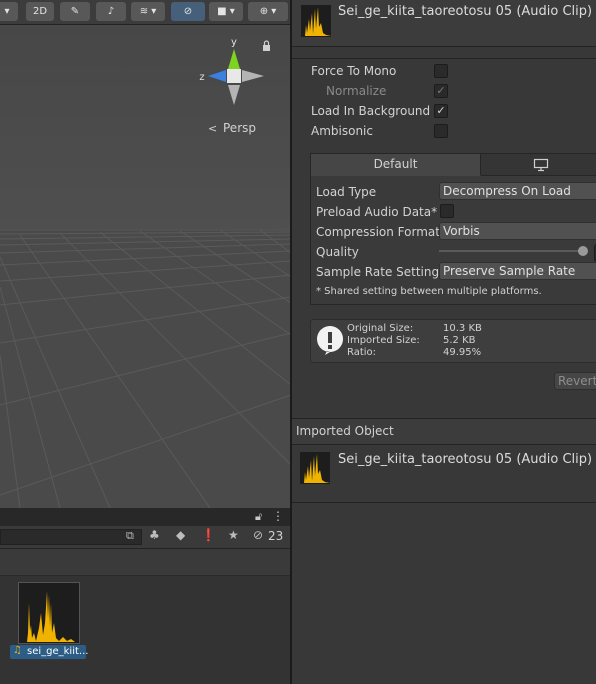  What do you see at coordinates (345, 431) in the screenshot?
I see `imported-object-header: Imported Object` at bounding box center [345, 431].